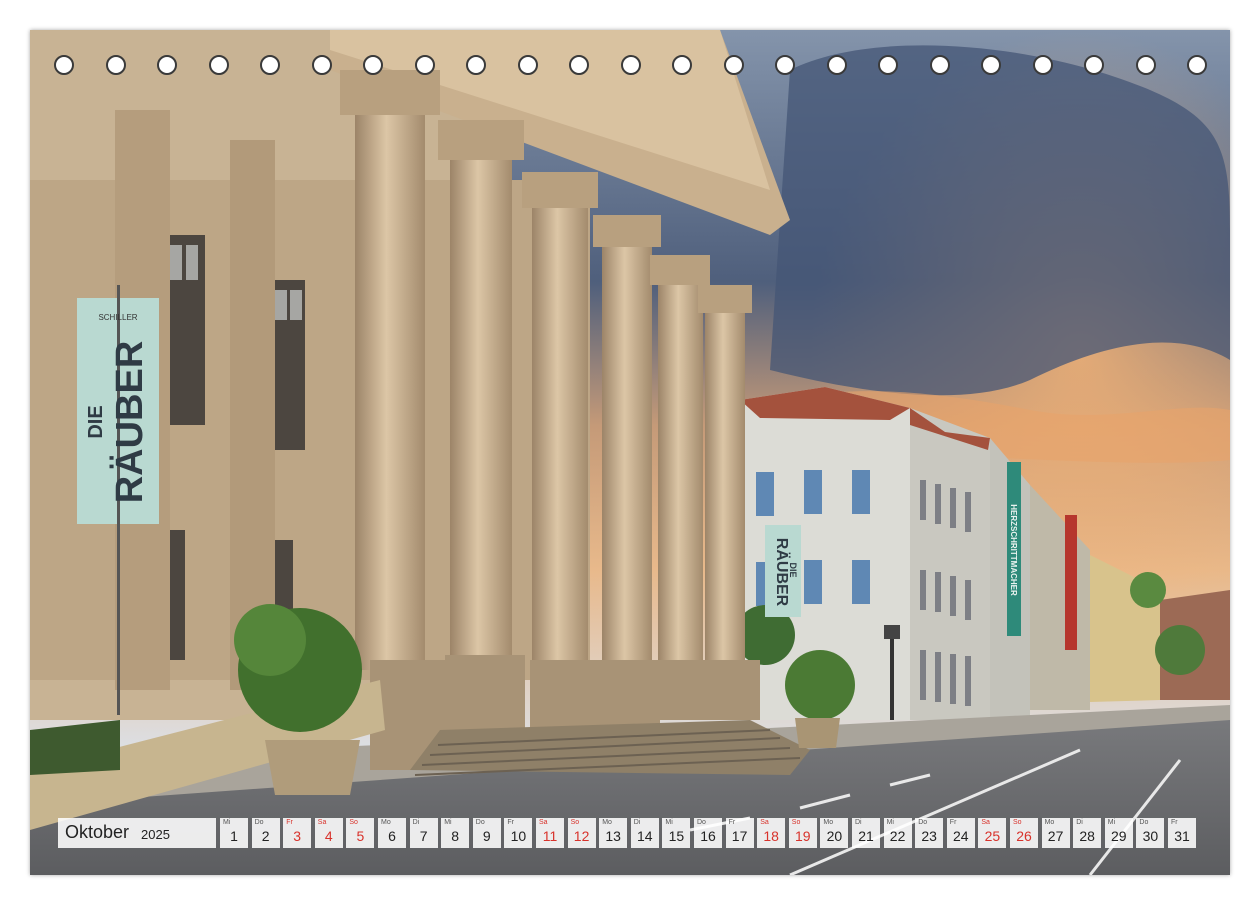 This screenshot has height=905, width=1260. I want to click on month-name: Oktober, so click(97, 832).